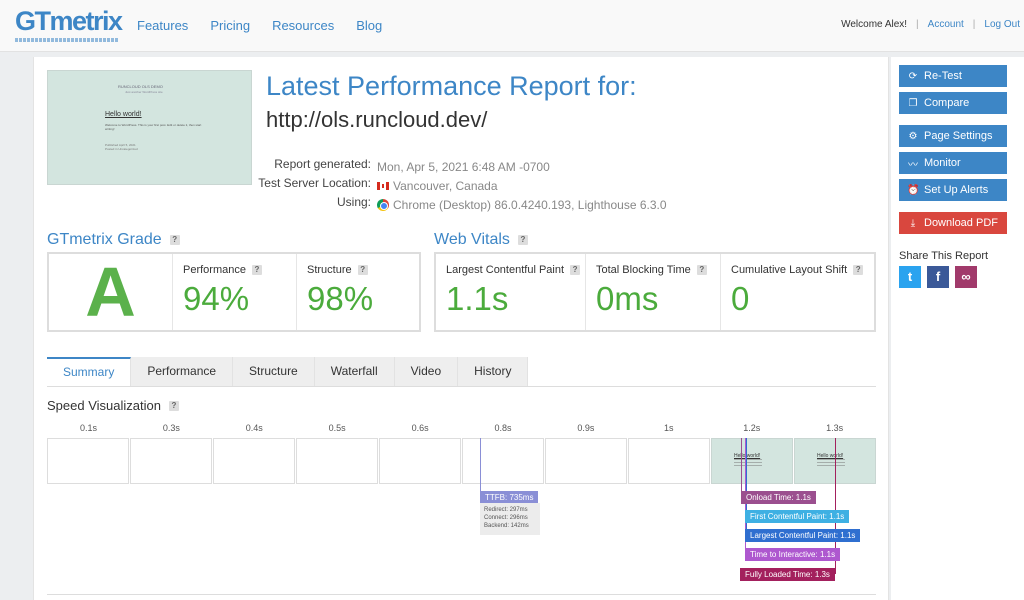  I want to click on structure-label: Structure, so click(329, 270).